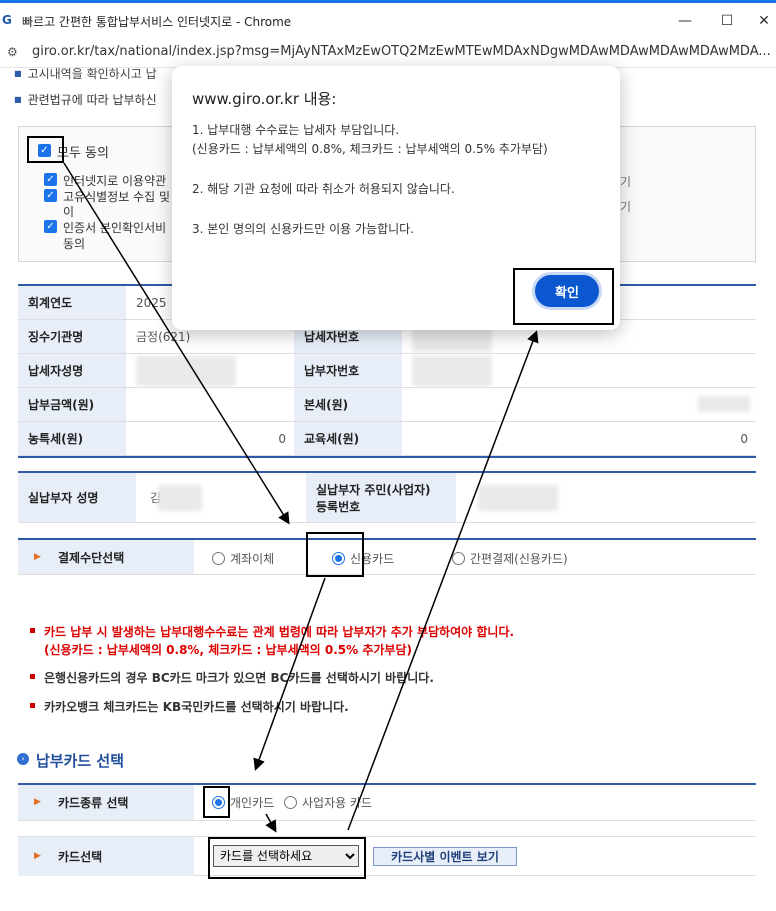 The image size is (776, 911). I want to click on dialog-line-4: 3. 본인 명의의 신용카드만 이용 가능합니다., so click(303, 229).